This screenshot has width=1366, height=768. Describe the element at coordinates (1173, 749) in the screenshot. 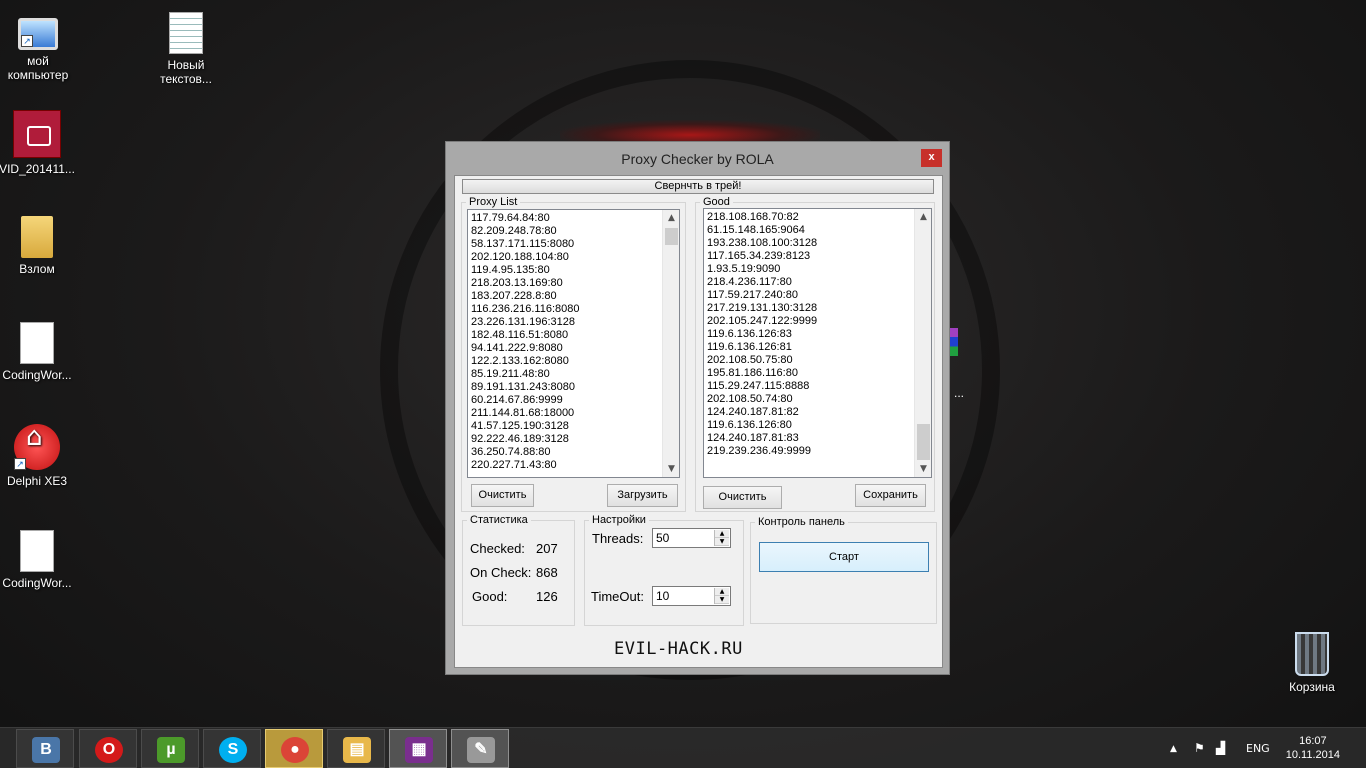

I see `show-hidden-icons-icon: ▲` at that location.